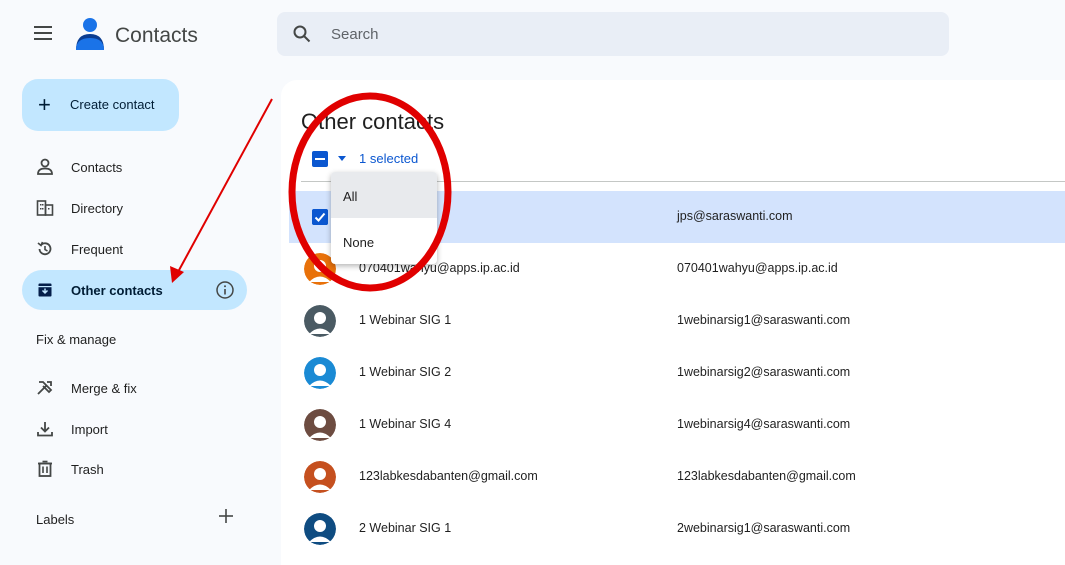 The width and height of the screenshot is (1065, 565). Describe the element at coordinates (43, 33) in the screenshot. I see `main-menu-icon` at that location.